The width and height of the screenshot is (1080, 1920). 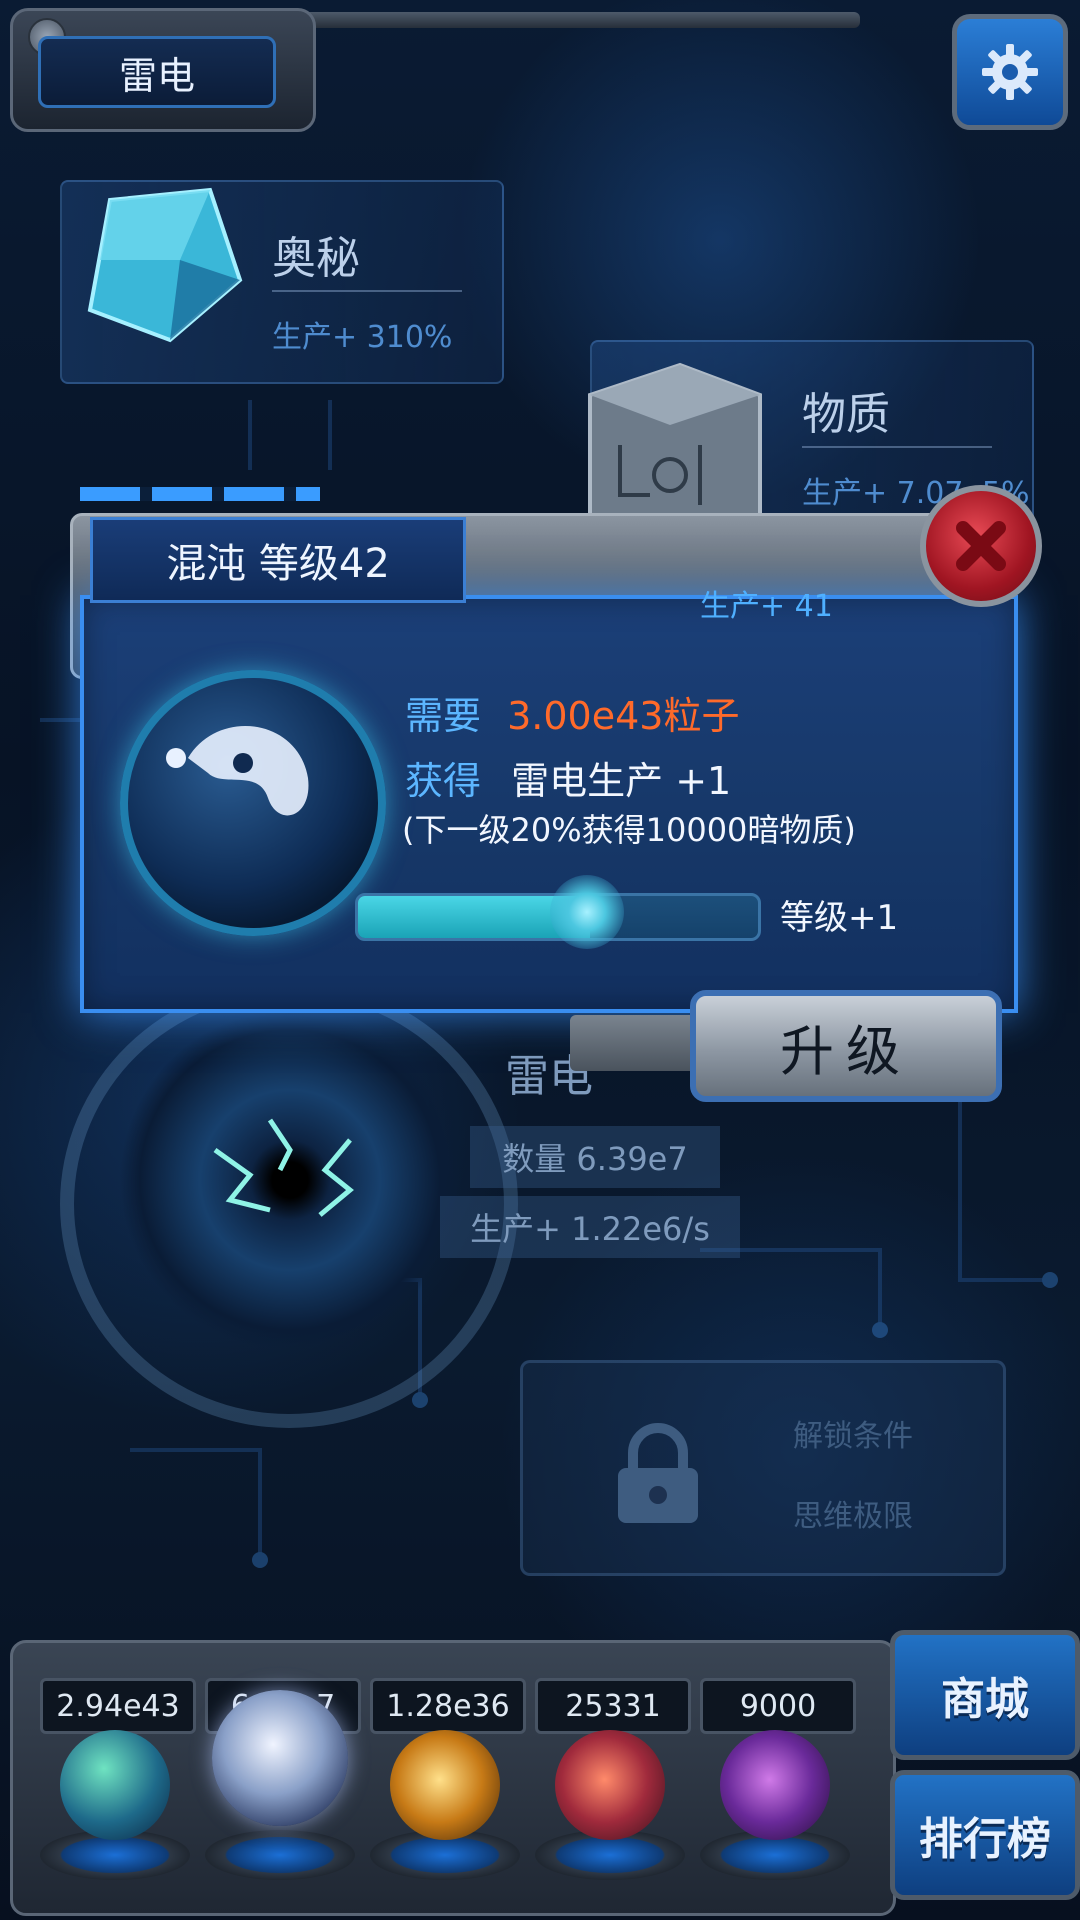 What do you see at coordinates (778, 1706) in the screenshot?
I see `resource-value: 9000` at bounding box center [778, 1706].